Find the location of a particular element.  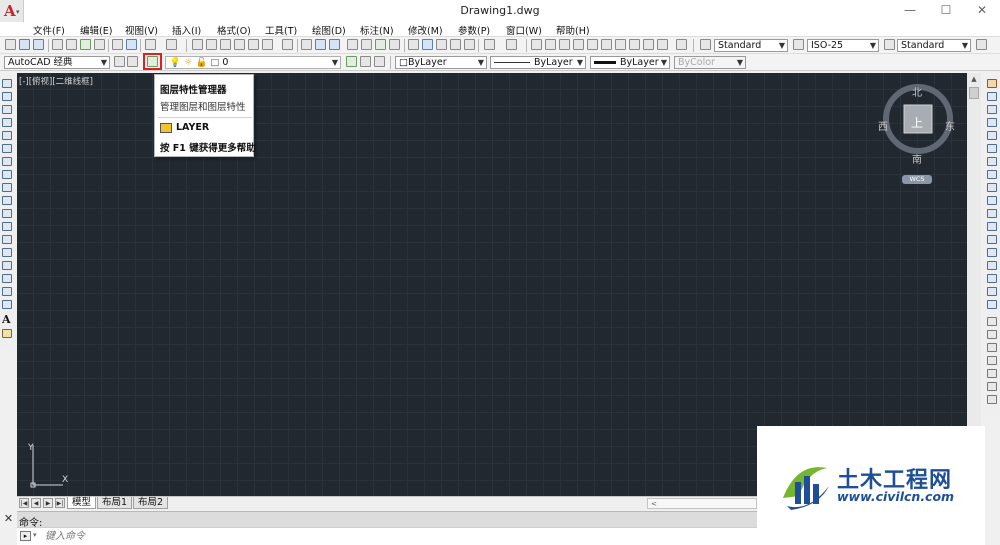

compass-south-label: 南 is located at coordinates (917, 158).